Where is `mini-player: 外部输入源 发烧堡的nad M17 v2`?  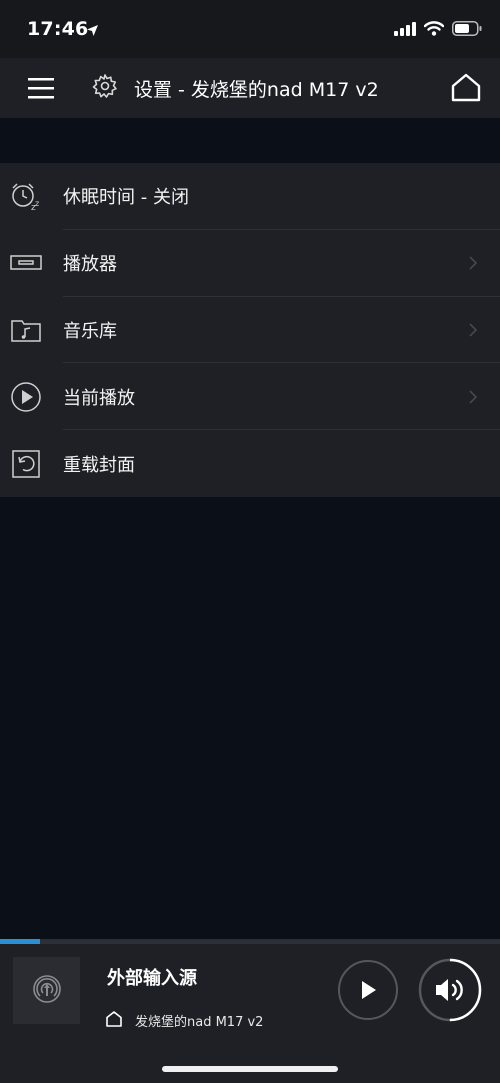 mini-player: 外部输入源 发烧堡的nad M17 v2 is located at coordinates (250, 1013).